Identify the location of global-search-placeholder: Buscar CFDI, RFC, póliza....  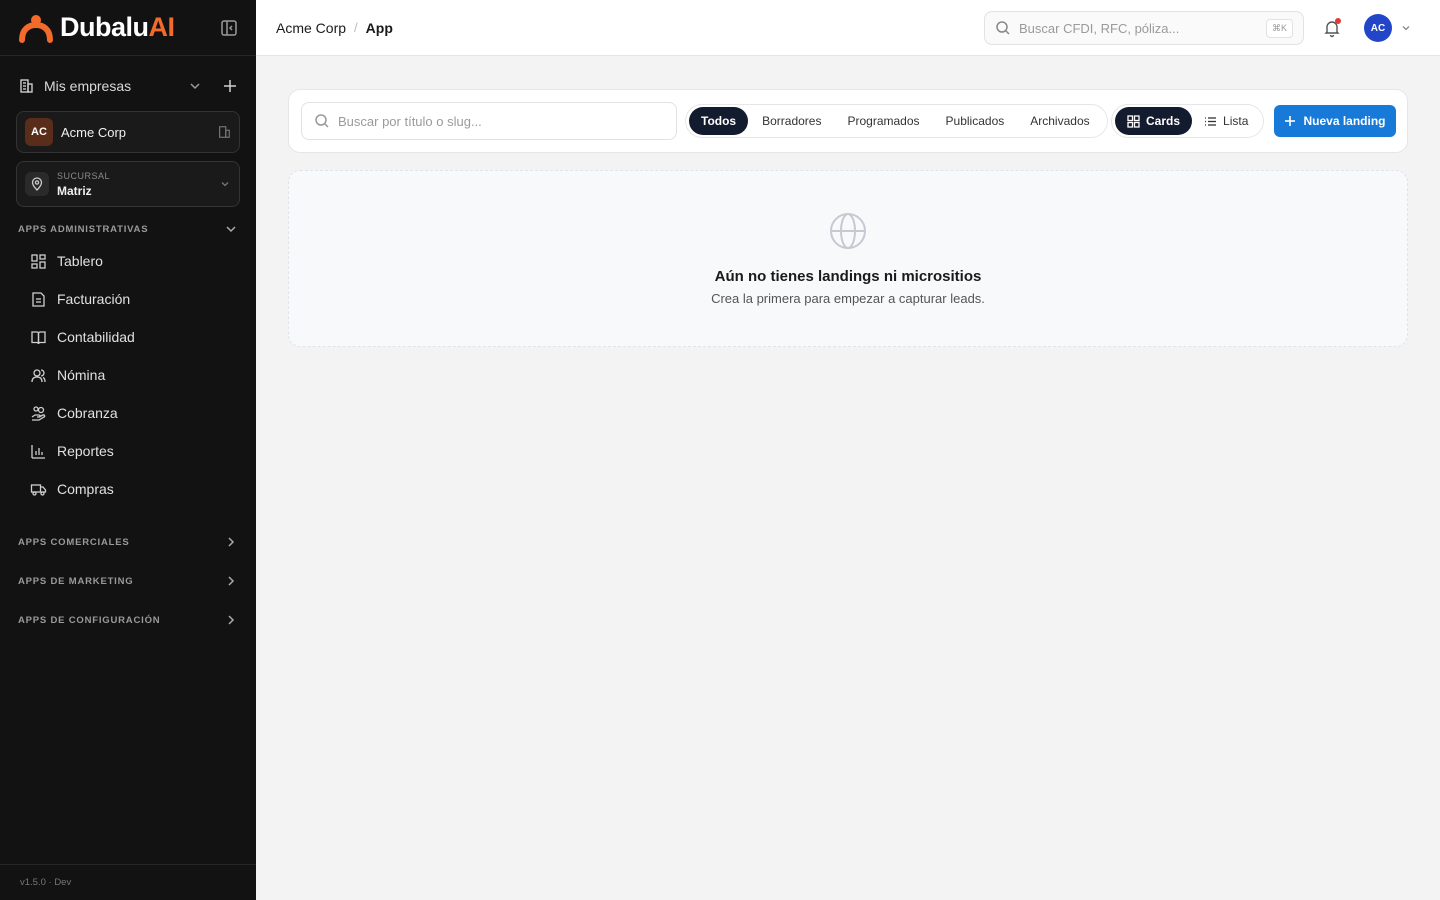
(1099, 28).